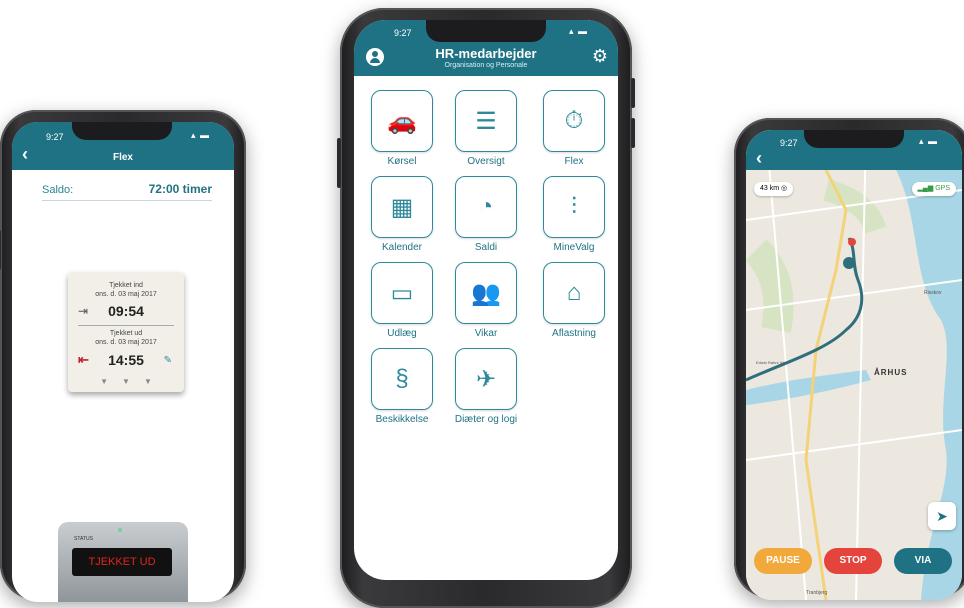 Image resolution: width=964 pixels, height=608 pixels. I want to click on car-icon: 🚗, so click(402, 121).